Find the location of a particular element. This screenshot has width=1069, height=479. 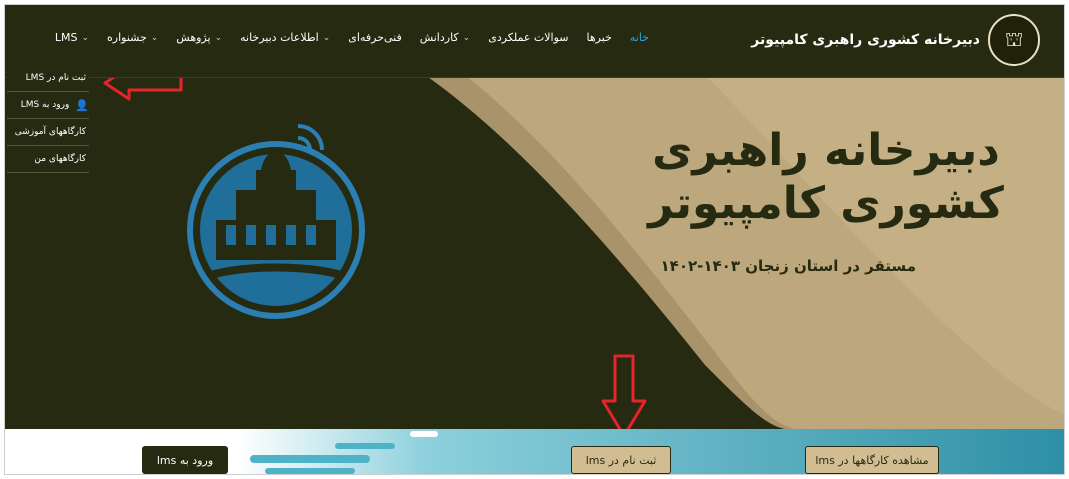

nav-item-label: سوالات عملکردی is located at coordinates (528, 37).